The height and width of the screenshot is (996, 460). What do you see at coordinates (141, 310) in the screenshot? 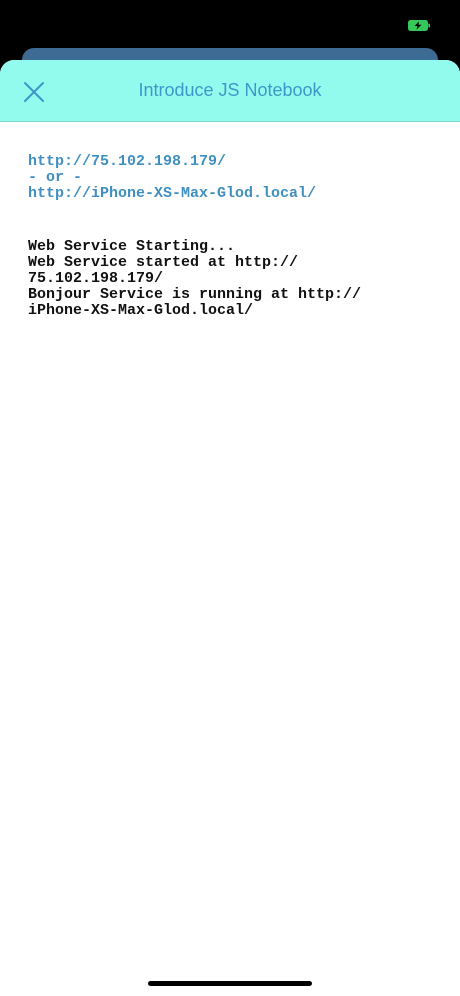
I see `log-line: iPhone-XS-Max-Glod.local/` at bounding box center [141, 310].